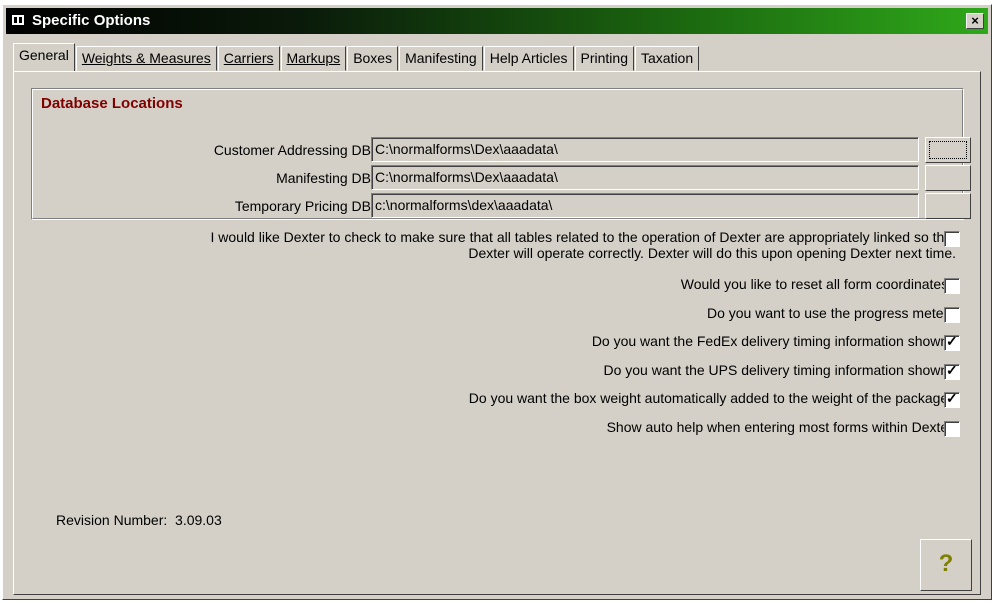 The height and width of the screenshot is (603, 996). I want to click on tab-weights-measures: Weights & Measures, so click(146, 58).